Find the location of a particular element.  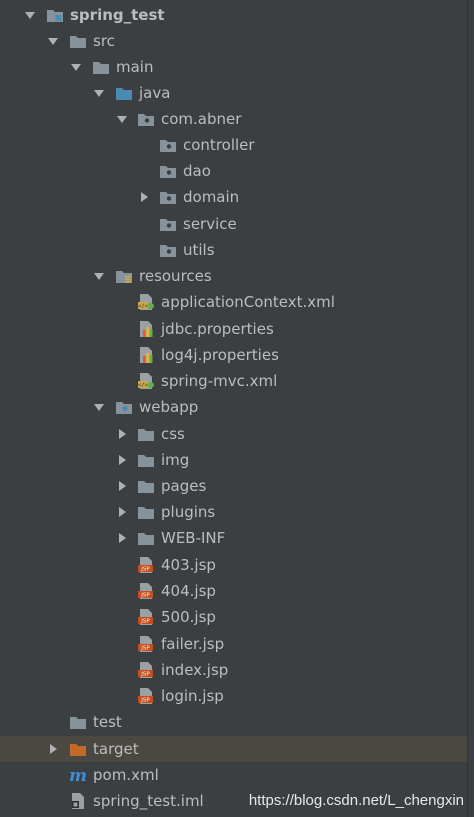

tree-item-label: jdbc.properties is located at coordinates (217, 329).